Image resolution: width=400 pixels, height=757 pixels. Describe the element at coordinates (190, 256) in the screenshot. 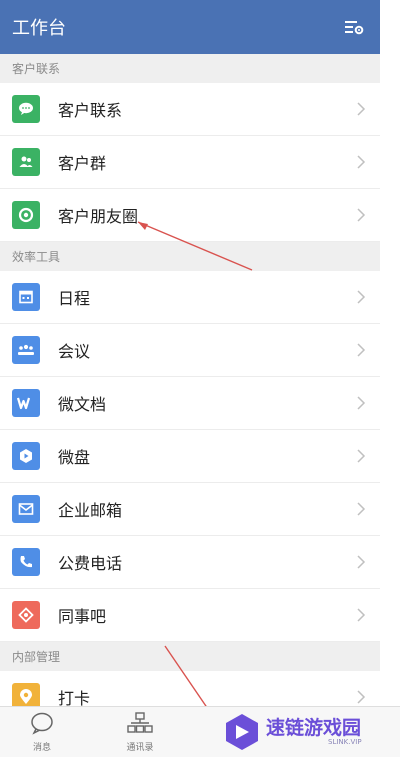

I see `section-header-efficiency: 效率工具` at that location.